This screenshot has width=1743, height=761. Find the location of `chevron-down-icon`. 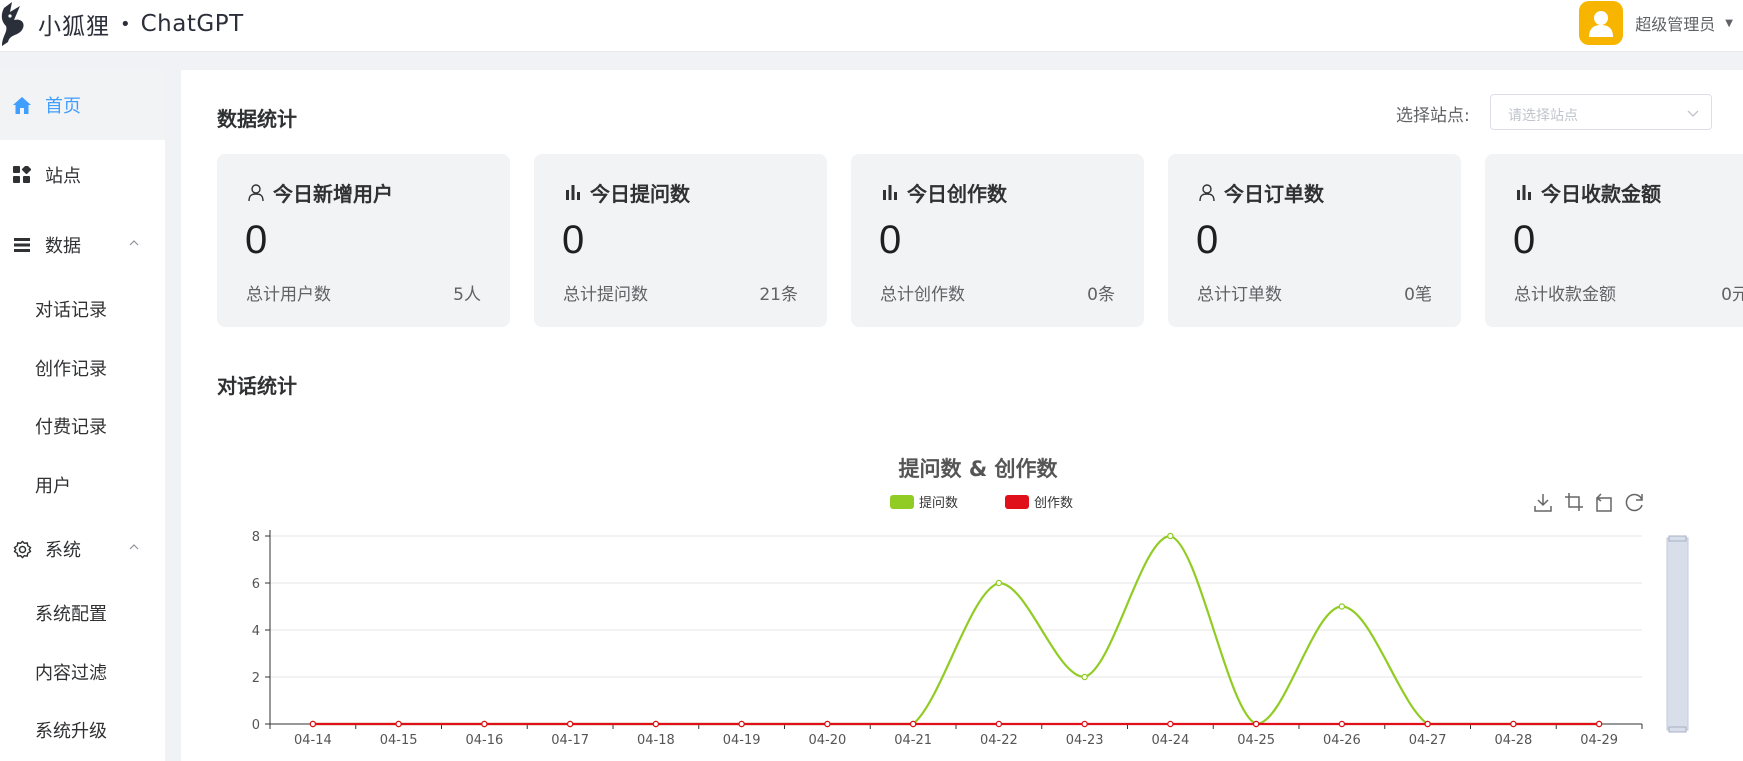

chevron-down-icon is located at coordinates (1693, 113).